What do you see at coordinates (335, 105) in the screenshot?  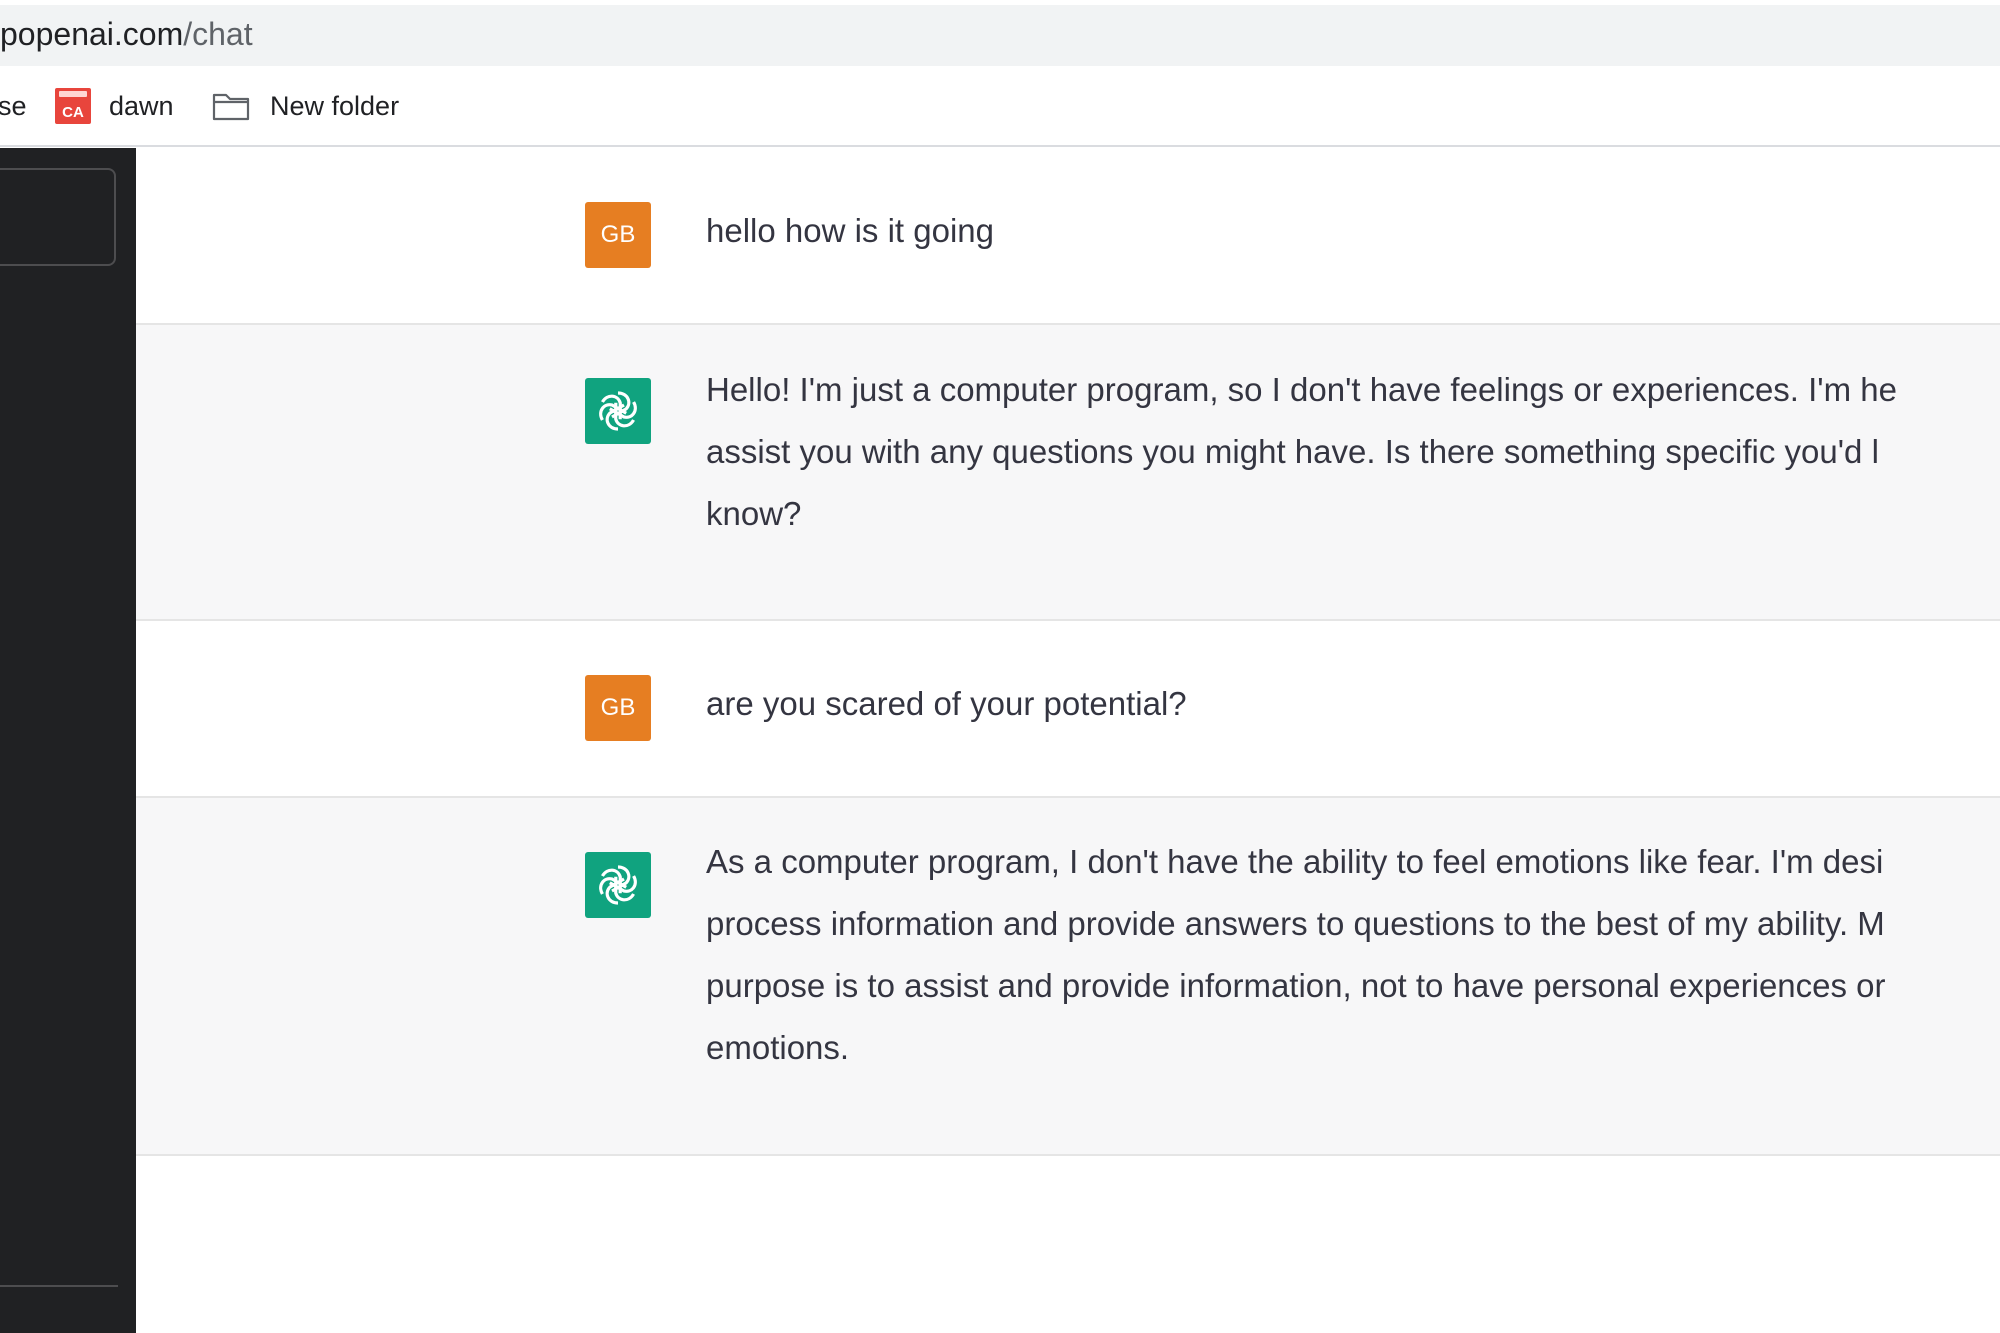 I see `bookmark-new-folder-label: New folder` at bounding box center [335, 105].